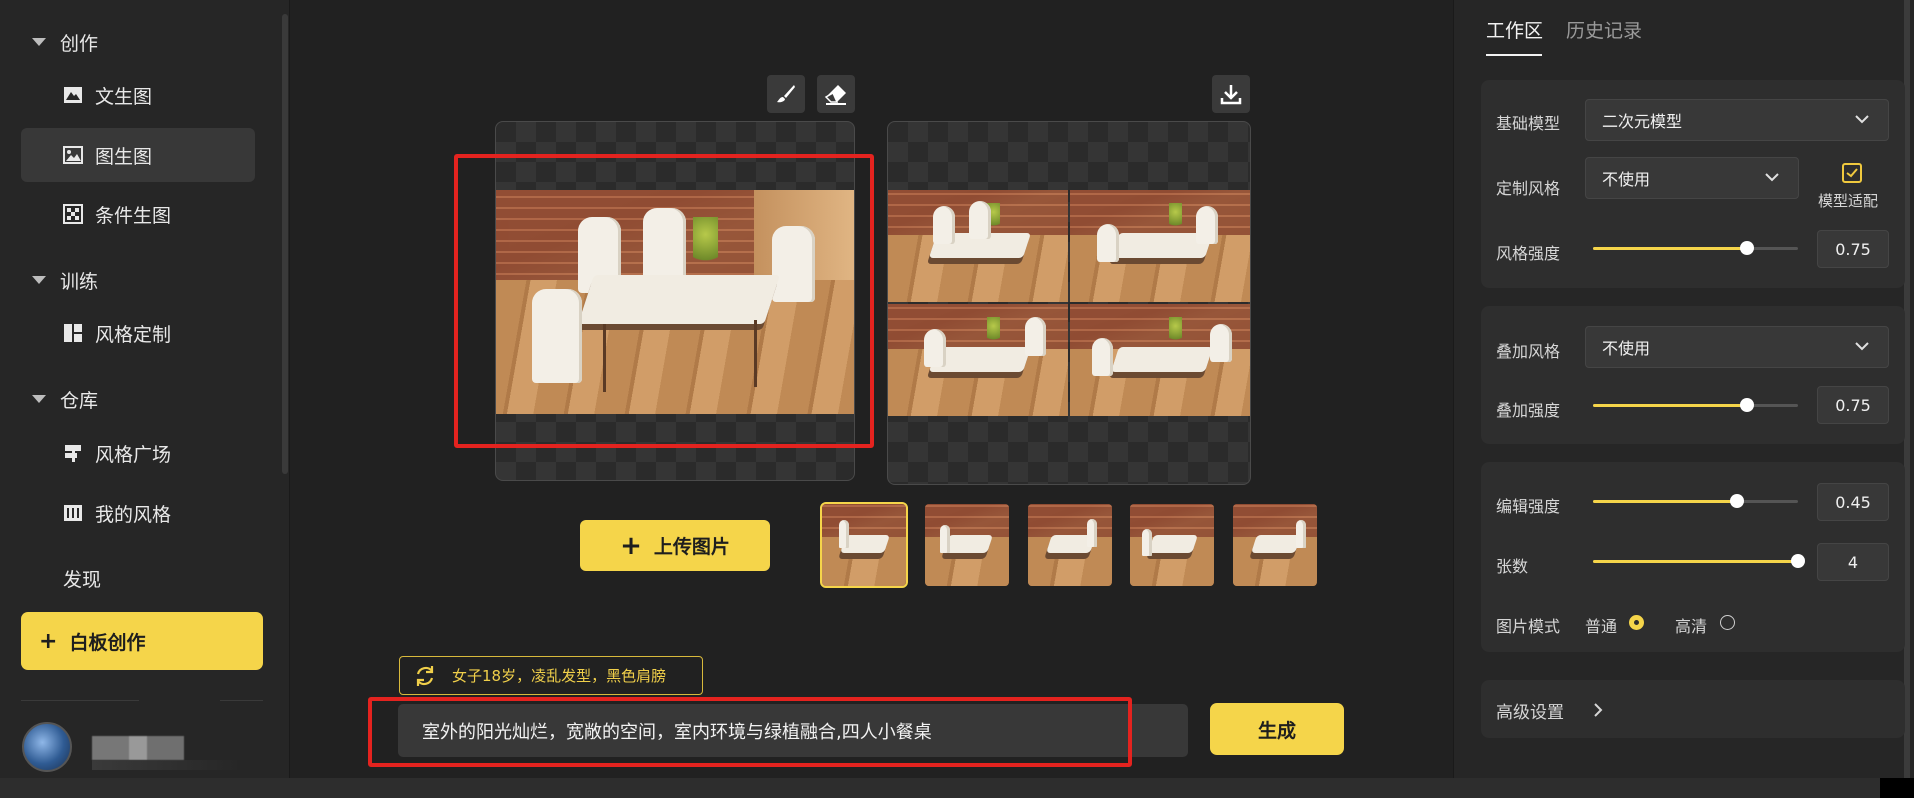 The image size is (1914, 798). I want to click on image-mode-hd-radio, so click(1727, 622).